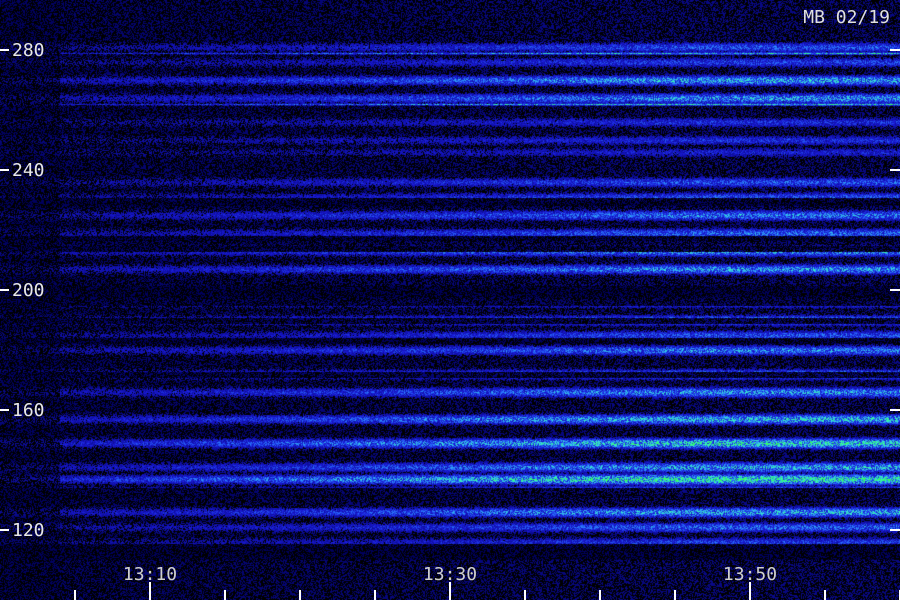  Describe the element at coordinates (487, 582) in the screenshot. I see `x-axis: 13:10 13:30 13:50` at that location.